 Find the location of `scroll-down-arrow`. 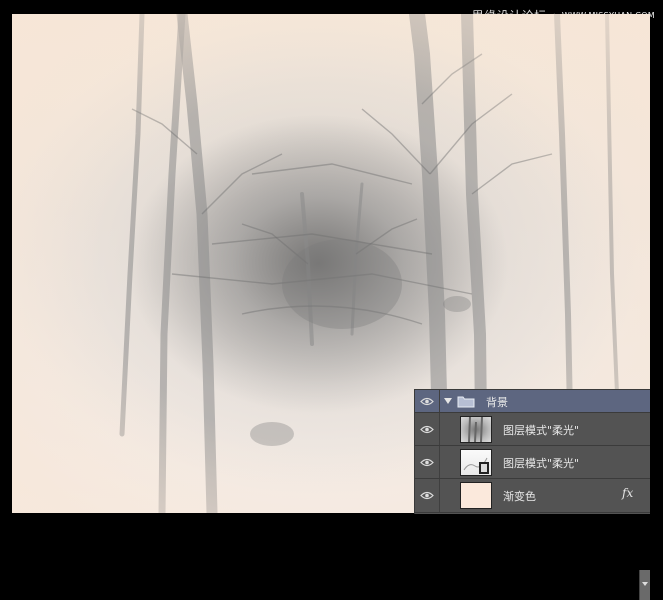

scroll-down-arrow is located at coordinates (644, 585).